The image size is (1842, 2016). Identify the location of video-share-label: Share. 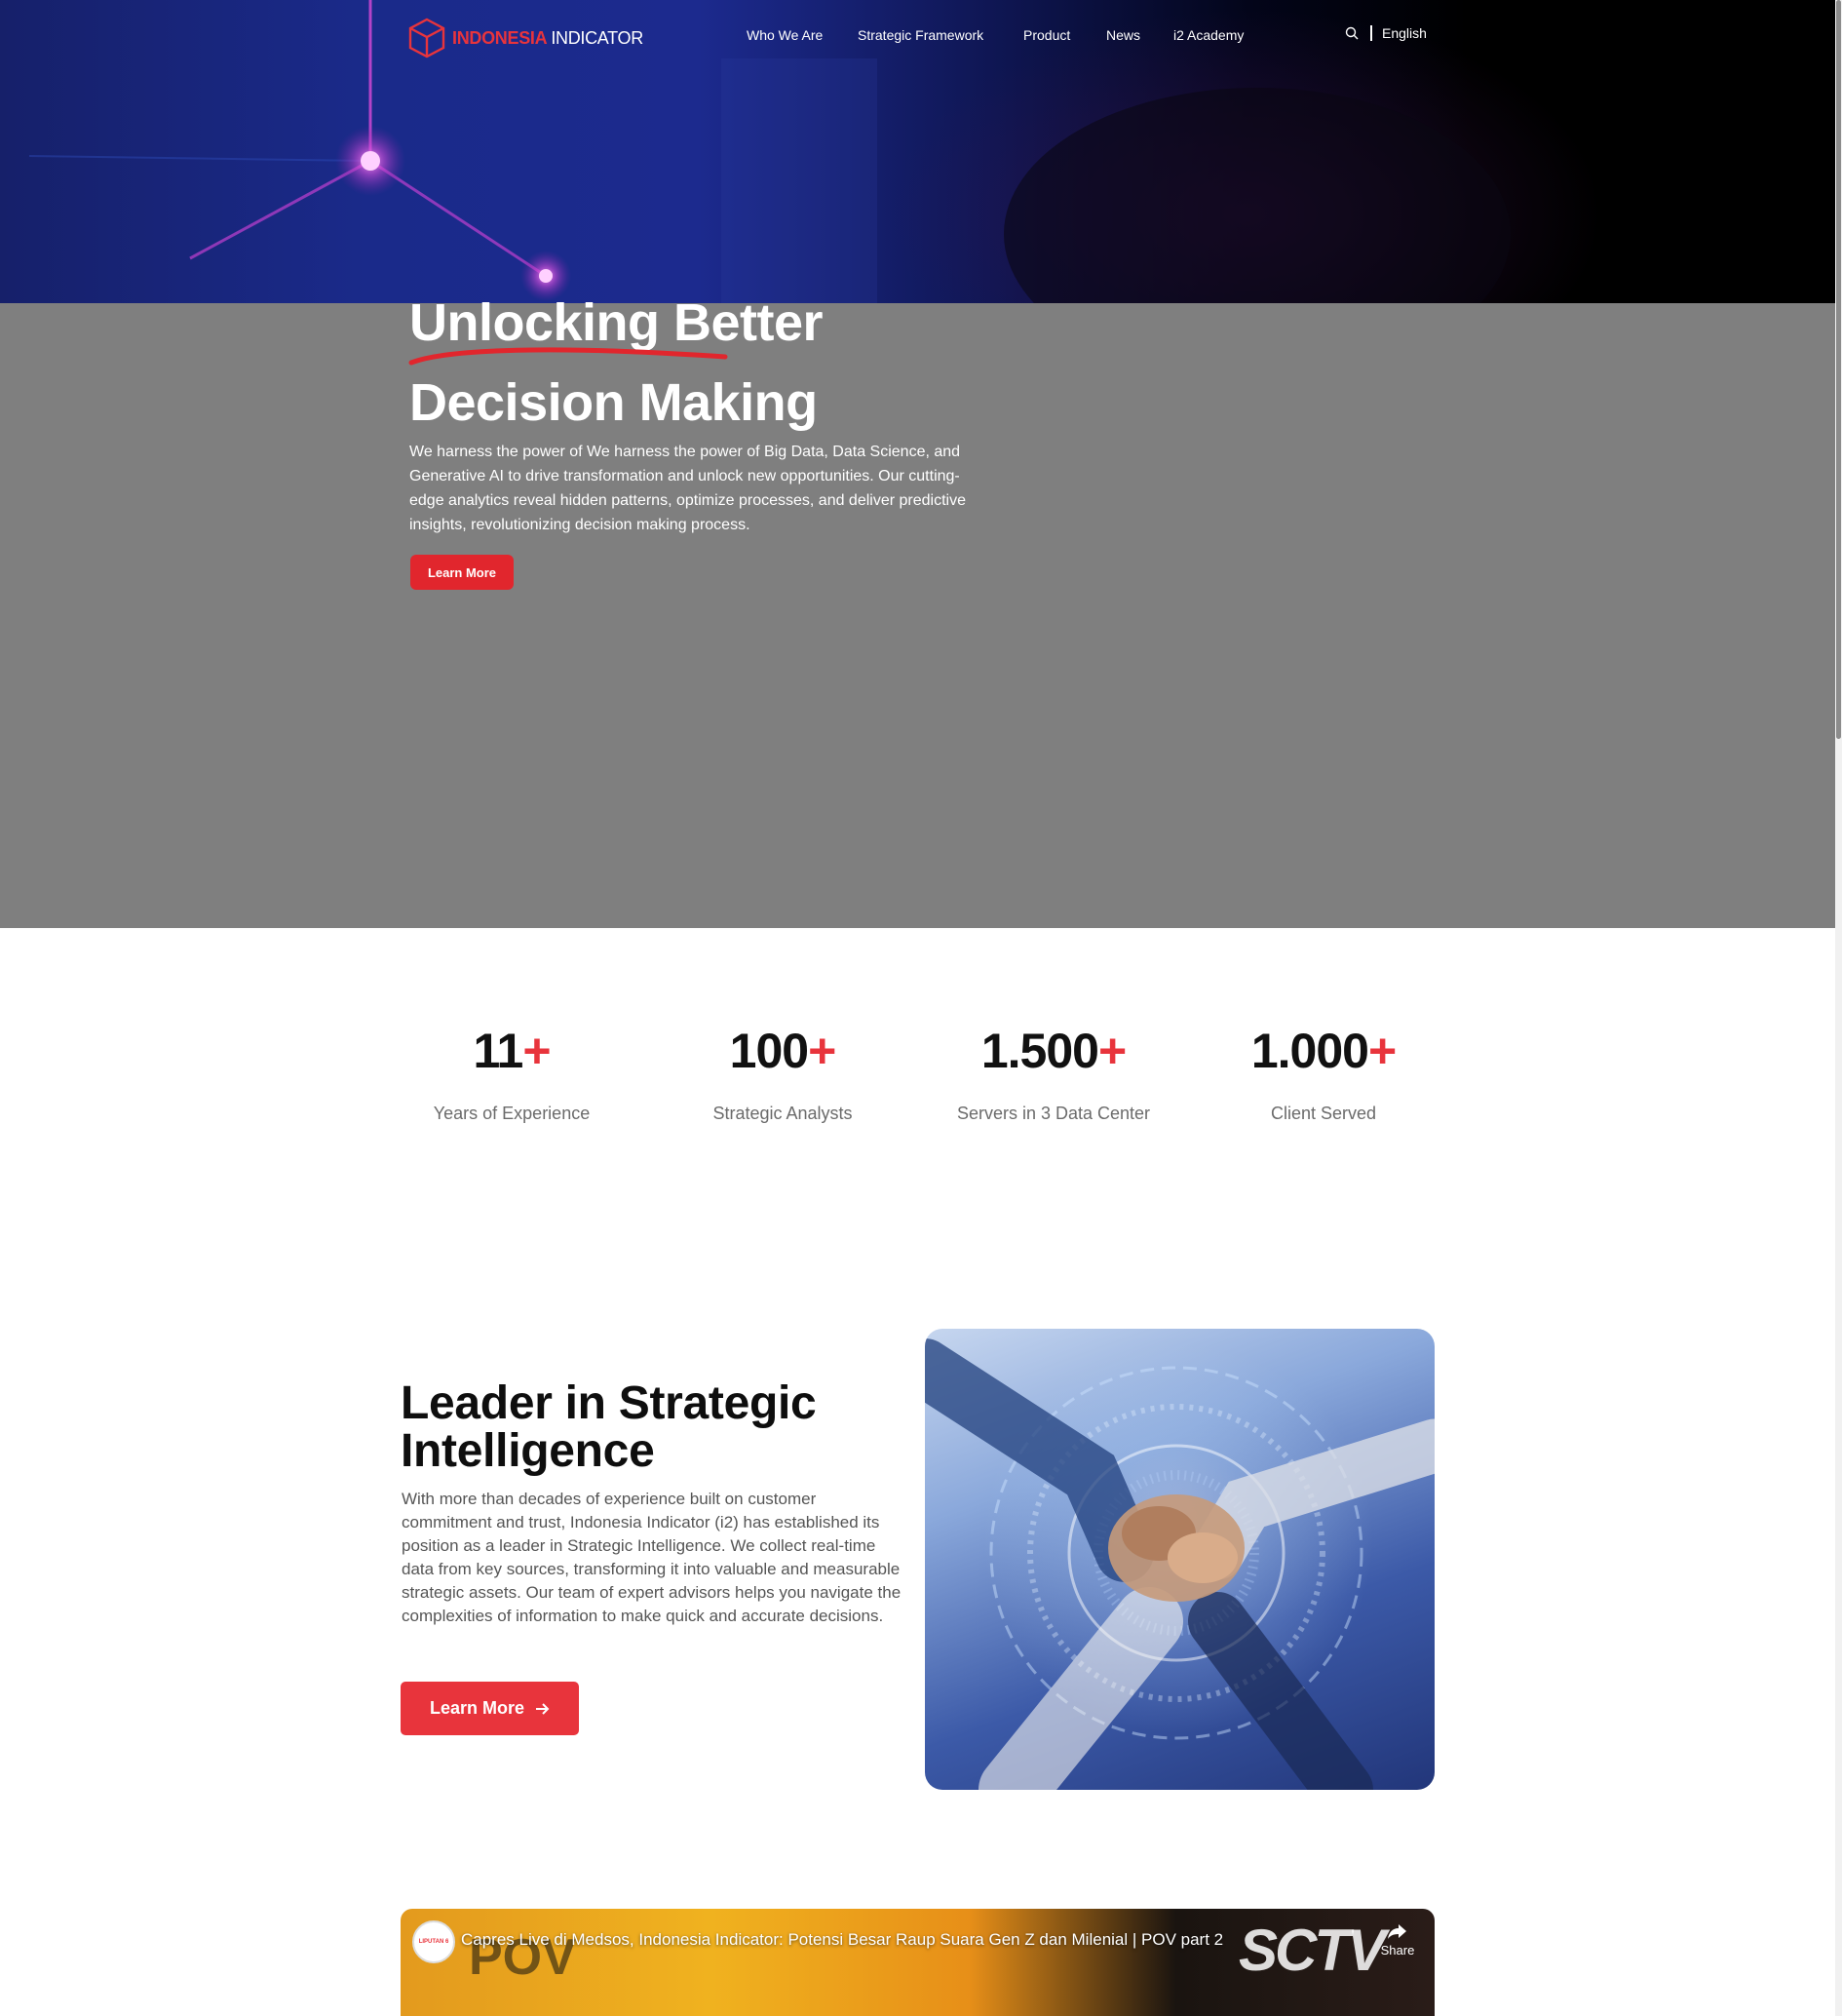
(1397, 1950).